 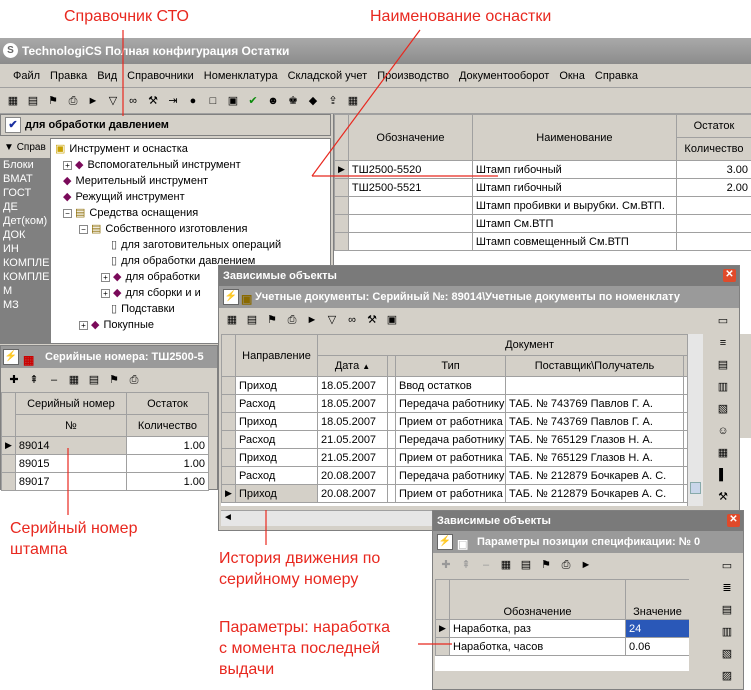 I want to click on tree-node: + ◆ Вспомогательный инструмент, so click(x=190, y=165).